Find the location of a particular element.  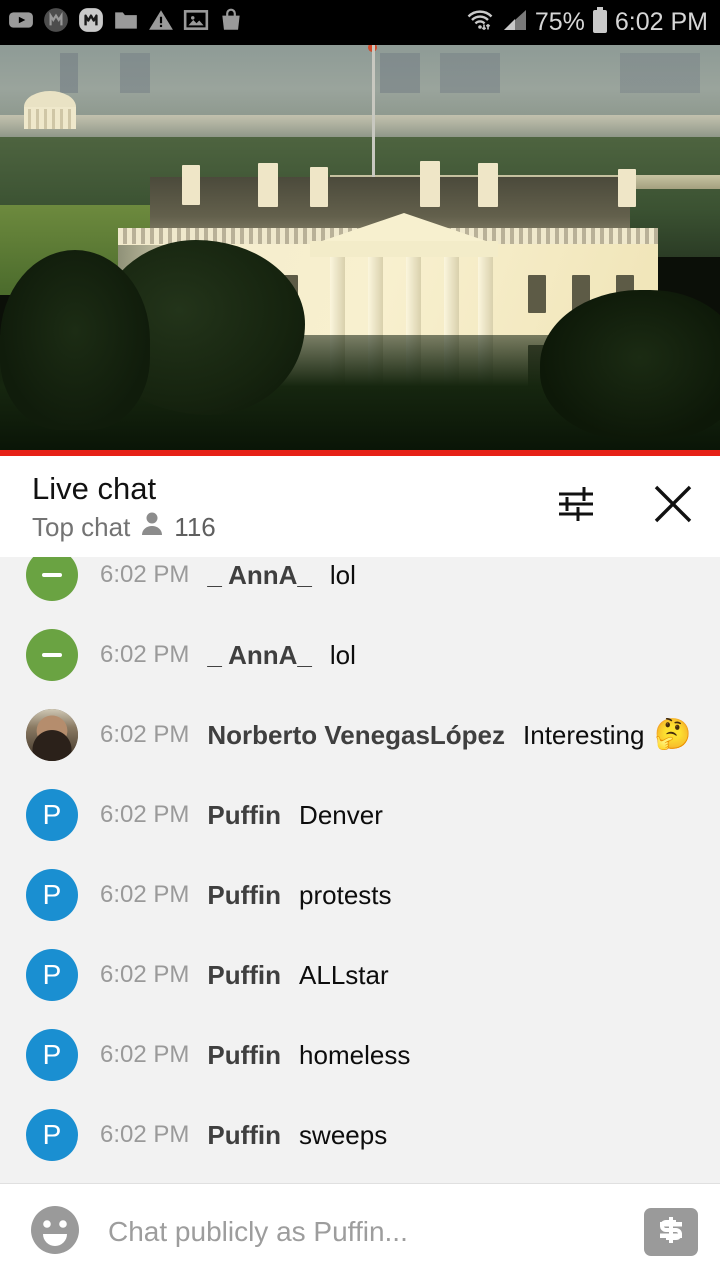

chat-message: P 6:02 PM Puffin Denver is located at coordinates (360, 815).